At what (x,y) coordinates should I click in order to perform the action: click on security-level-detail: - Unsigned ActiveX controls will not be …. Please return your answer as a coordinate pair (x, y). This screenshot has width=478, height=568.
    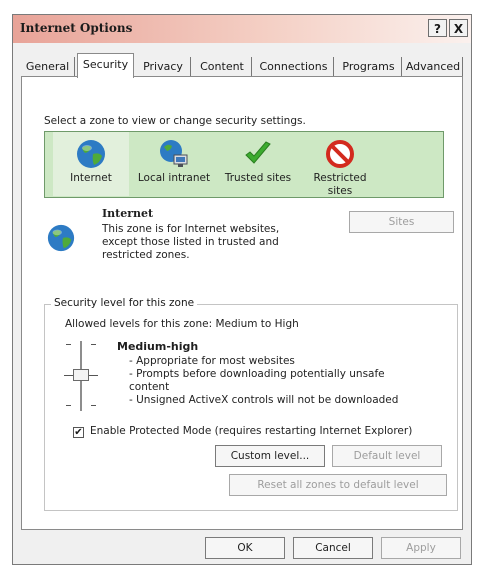
    Looking at the image, I should click on (264, 400).